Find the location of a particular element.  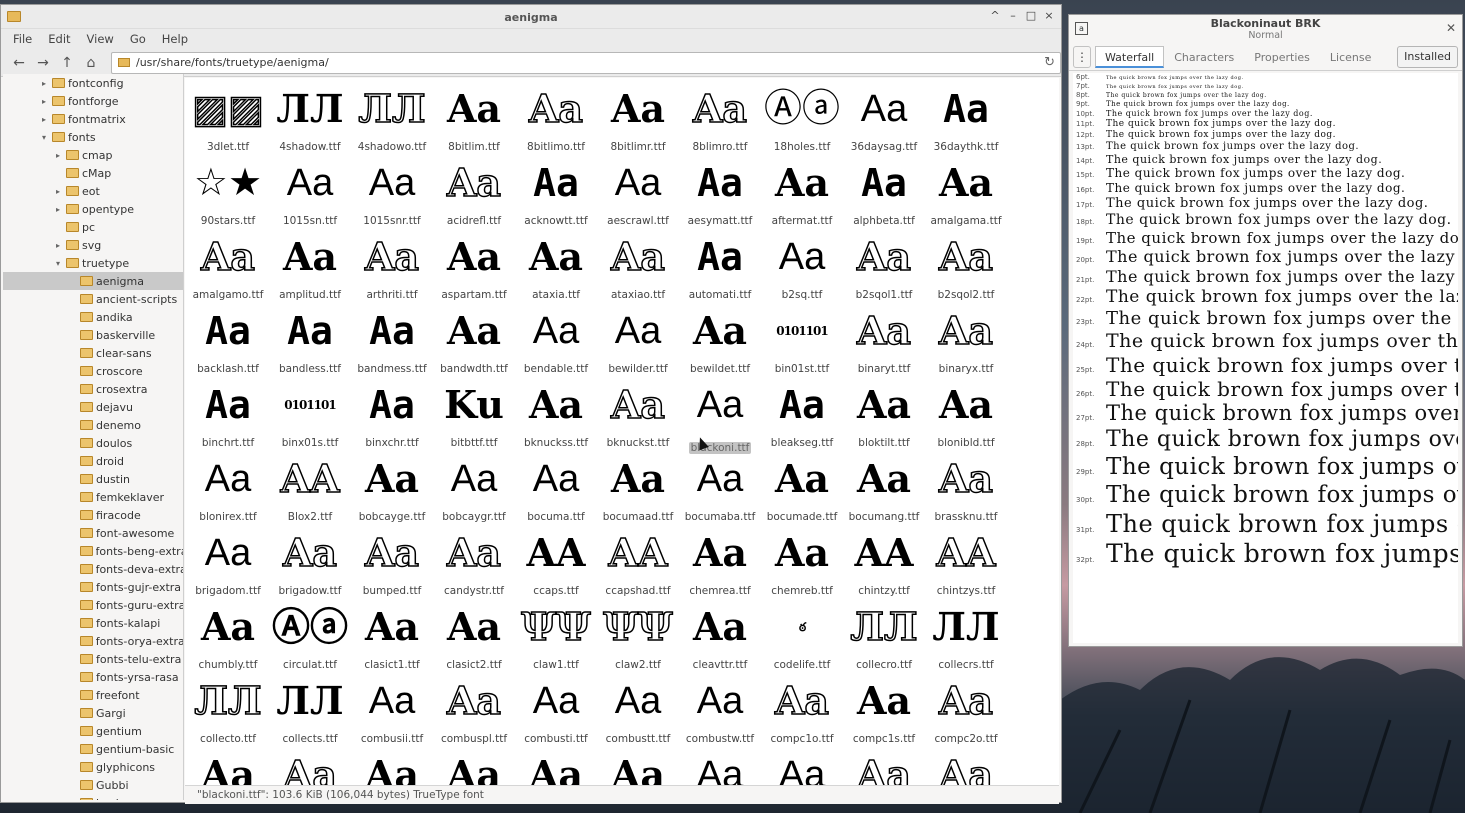

file-item: Aa brigadow.ttf is located at coordinates (310, 565).